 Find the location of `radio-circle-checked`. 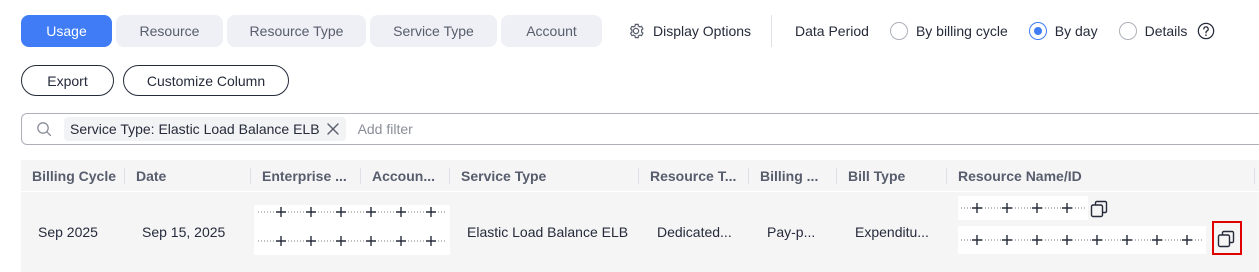

radio-circle-checked is located at coordinates (1037, 31).